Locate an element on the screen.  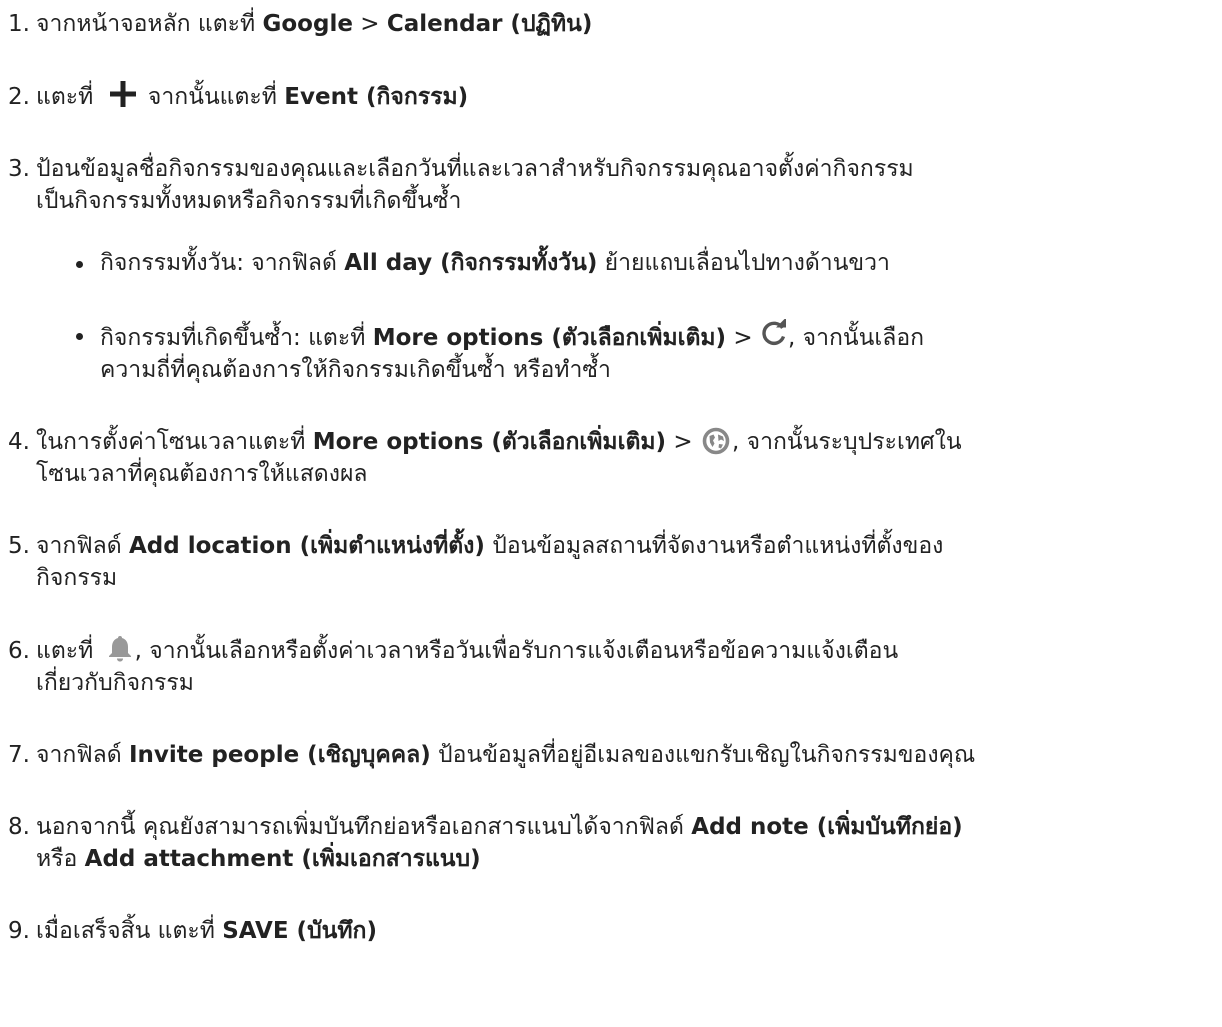
step-text: จากนั้นแตะที่ is located at coordinates (212, 97).